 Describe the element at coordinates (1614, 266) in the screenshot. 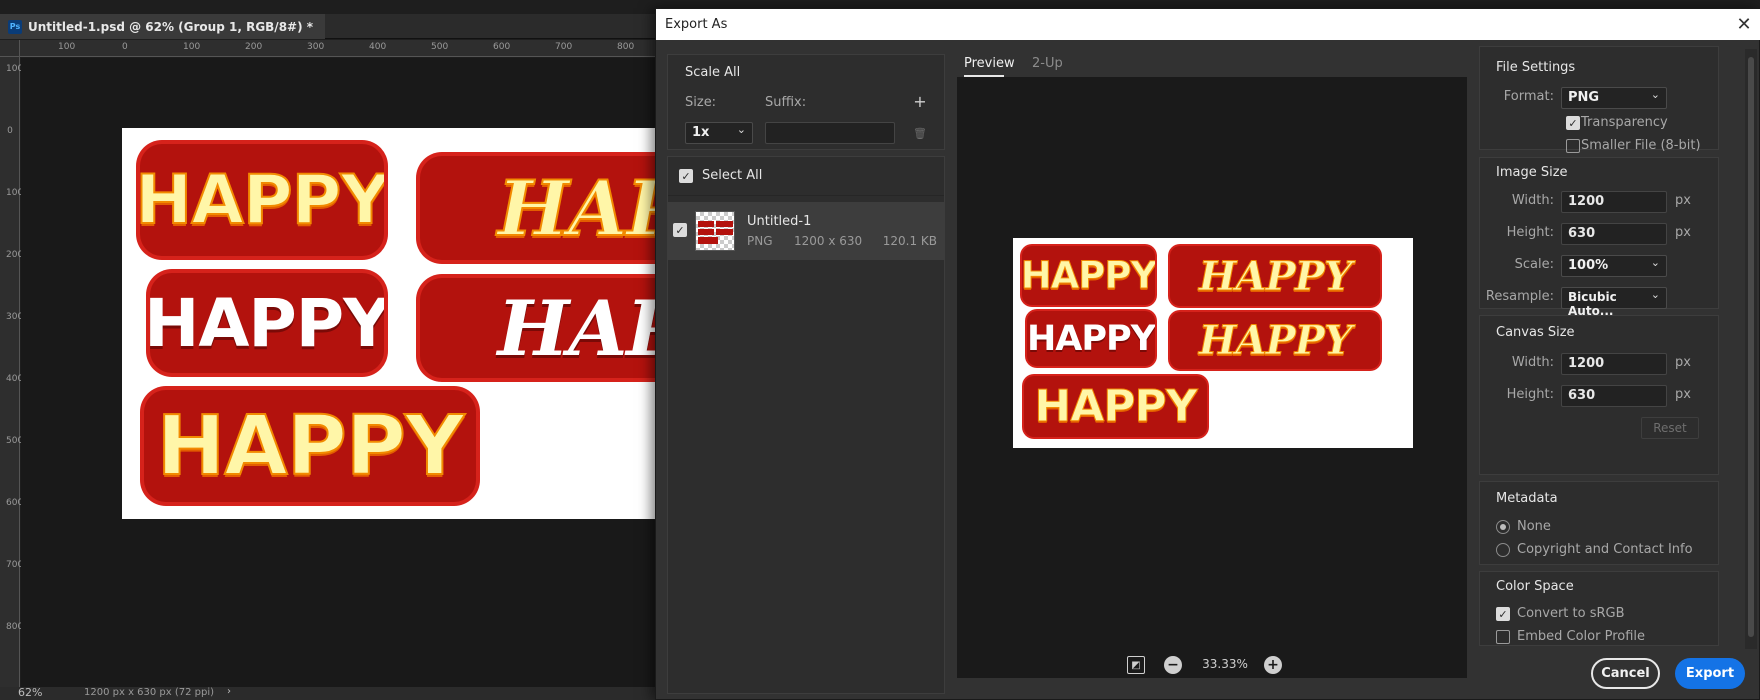

I see `scale-select: 100% ⌄` at that location.